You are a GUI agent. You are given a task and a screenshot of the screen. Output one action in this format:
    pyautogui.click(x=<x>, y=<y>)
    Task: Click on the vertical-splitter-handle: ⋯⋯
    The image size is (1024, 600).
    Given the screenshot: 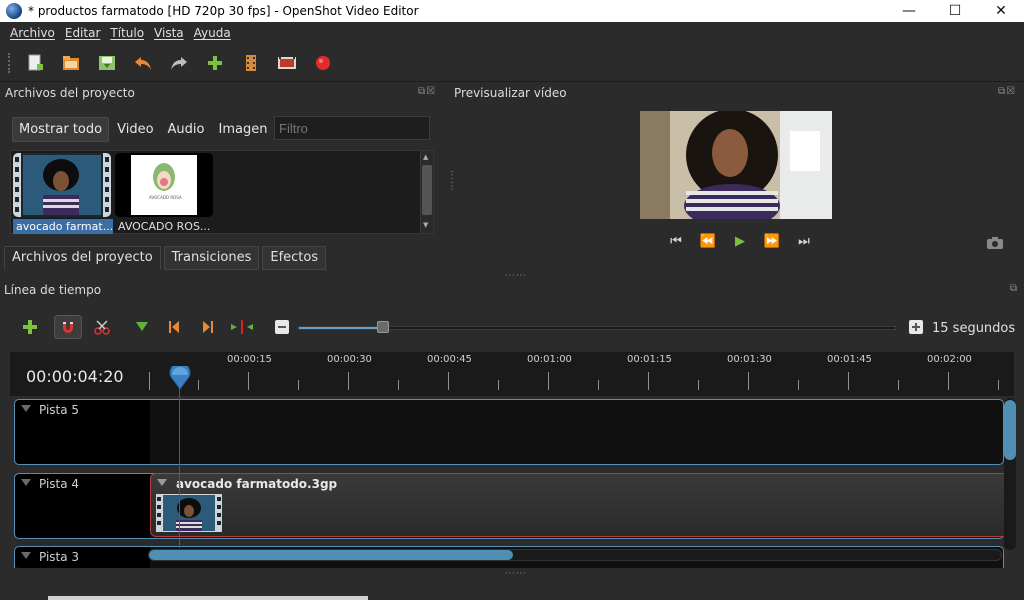 What is the action you would take?
    pyautogui.click(x=451, y=181)
    